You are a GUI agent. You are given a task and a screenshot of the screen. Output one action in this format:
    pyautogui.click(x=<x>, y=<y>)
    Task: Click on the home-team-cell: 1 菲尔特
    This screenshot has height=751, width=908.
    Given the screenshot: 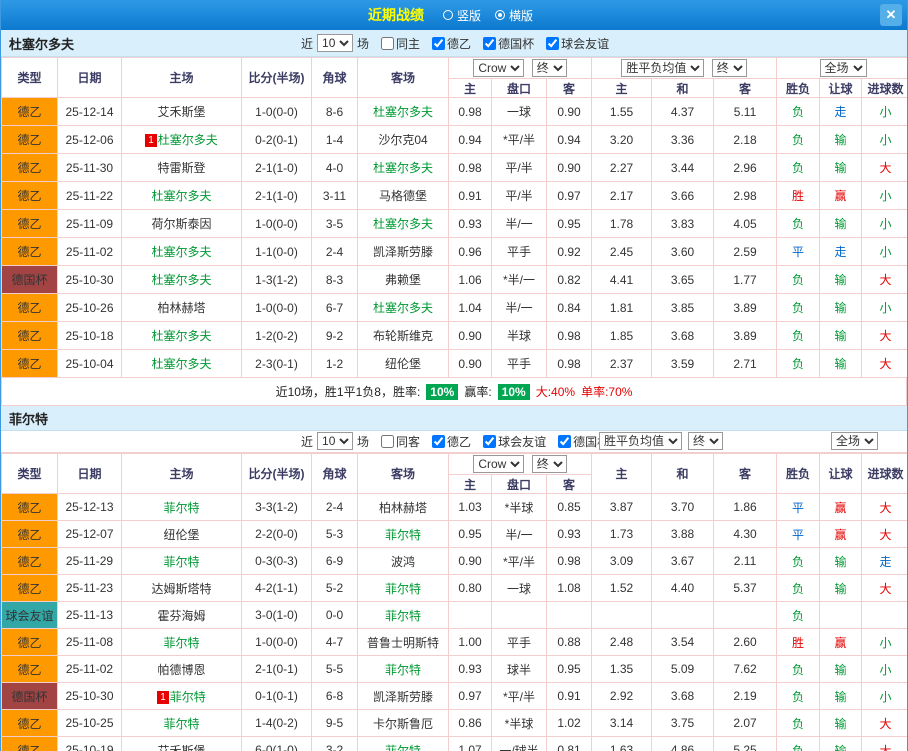 What is the action you would take?
    pyautogui.click(x=181, y=696)
    